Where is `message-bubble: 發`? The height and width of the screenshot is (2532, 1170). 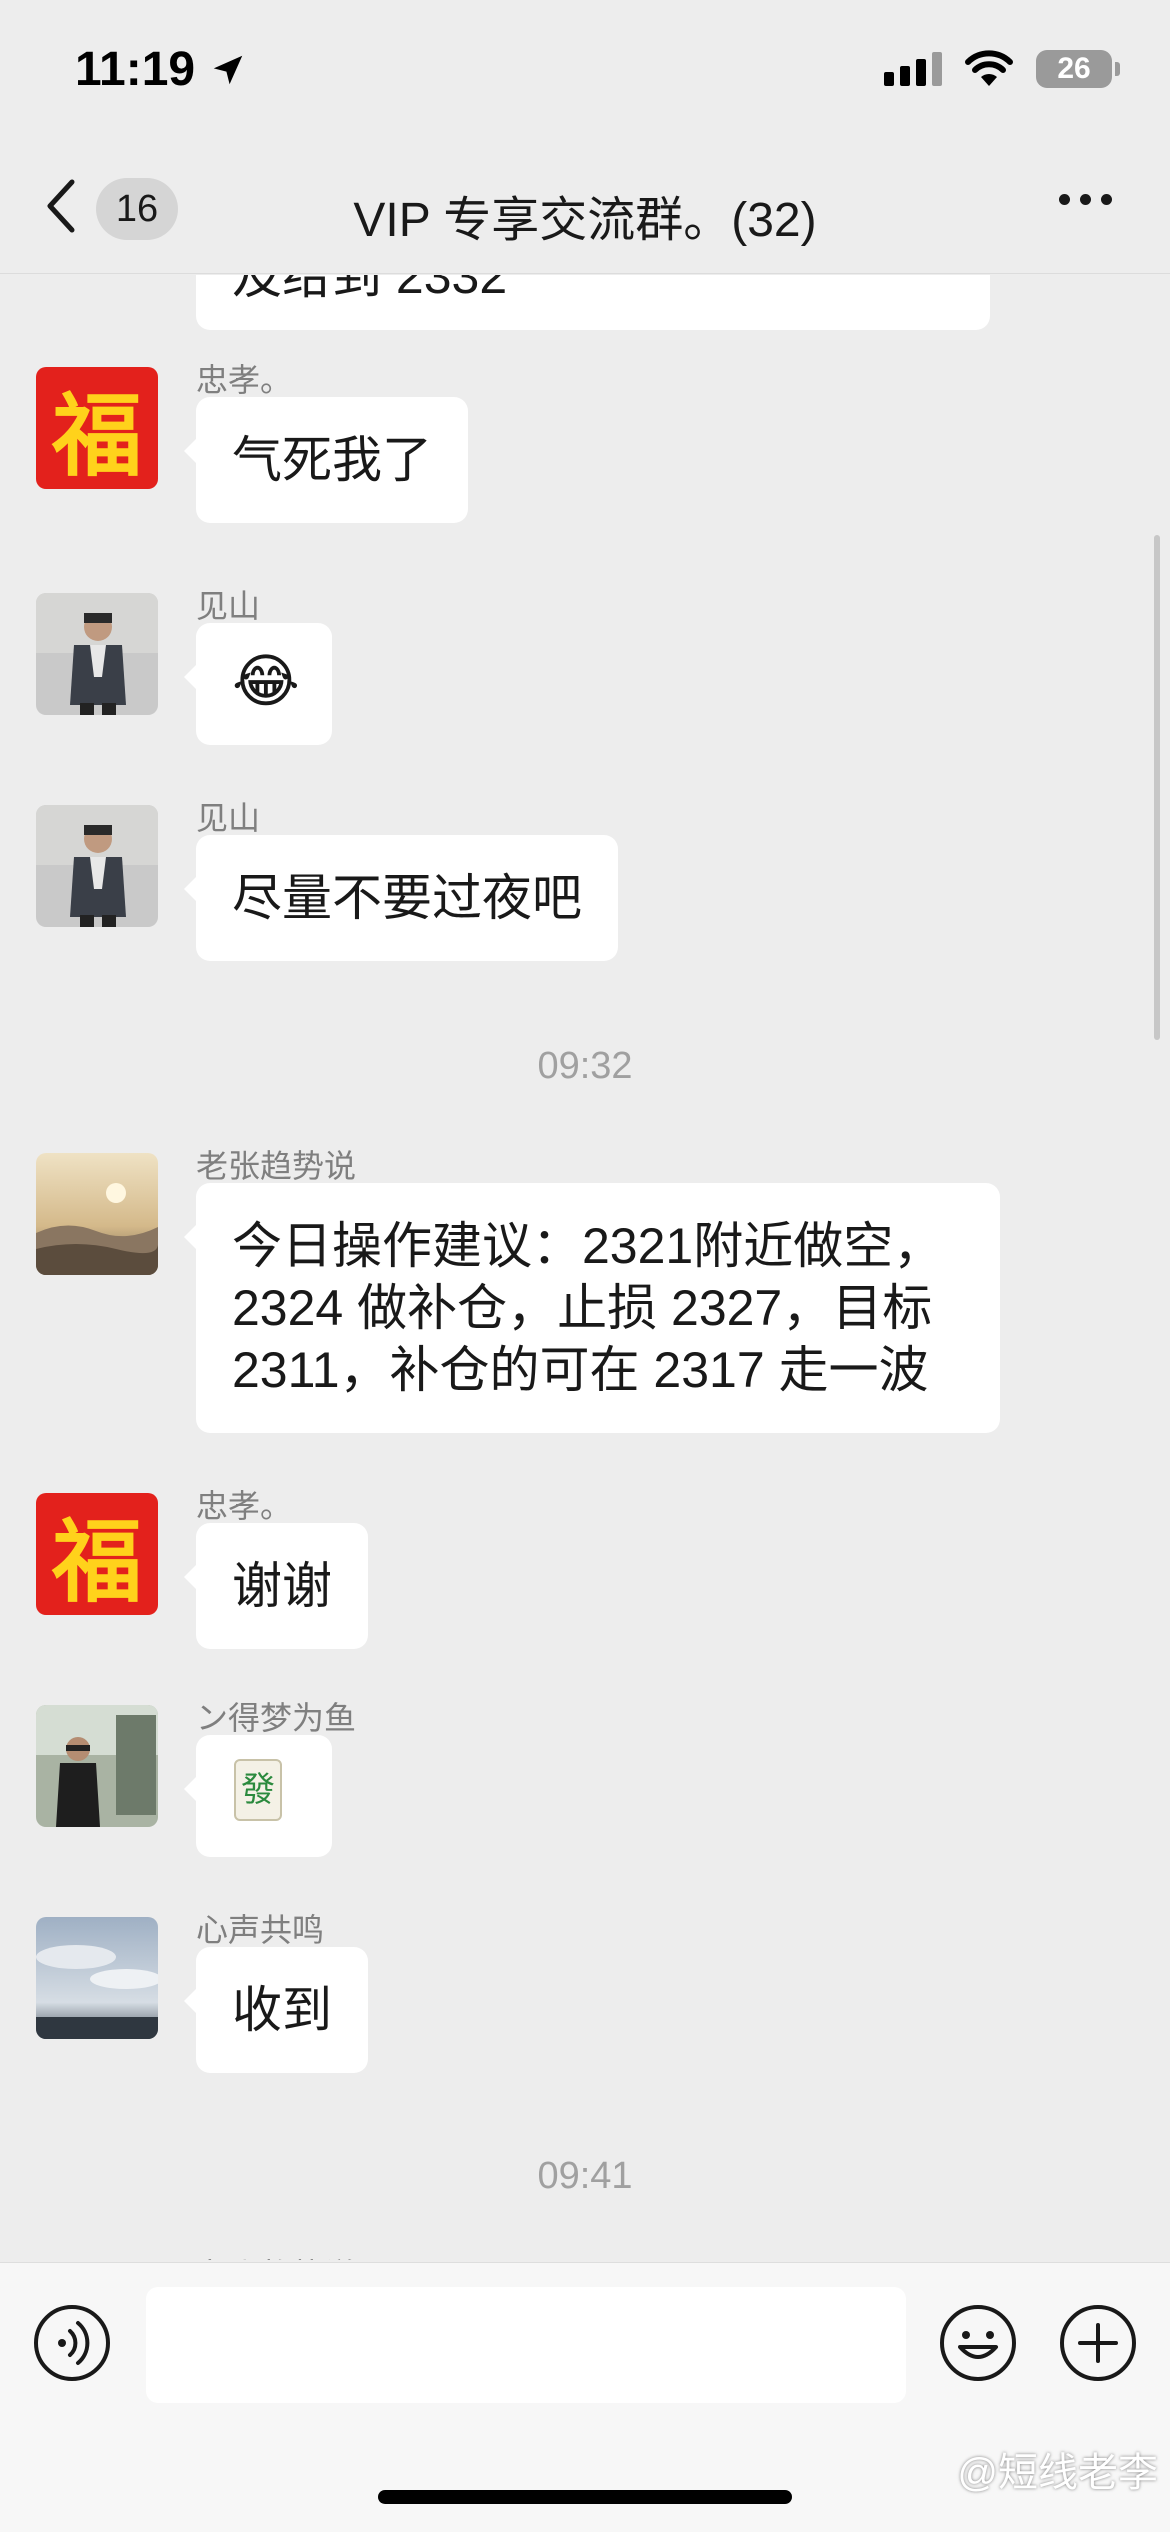
message-bubble: 發 is located at coordinates (258, 1796).